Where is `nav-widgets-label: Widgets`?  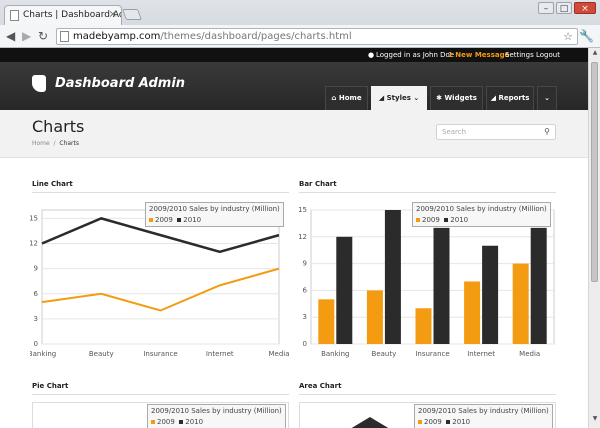
nav-widgets-label: Widgets is located at coordinates (460, 98).